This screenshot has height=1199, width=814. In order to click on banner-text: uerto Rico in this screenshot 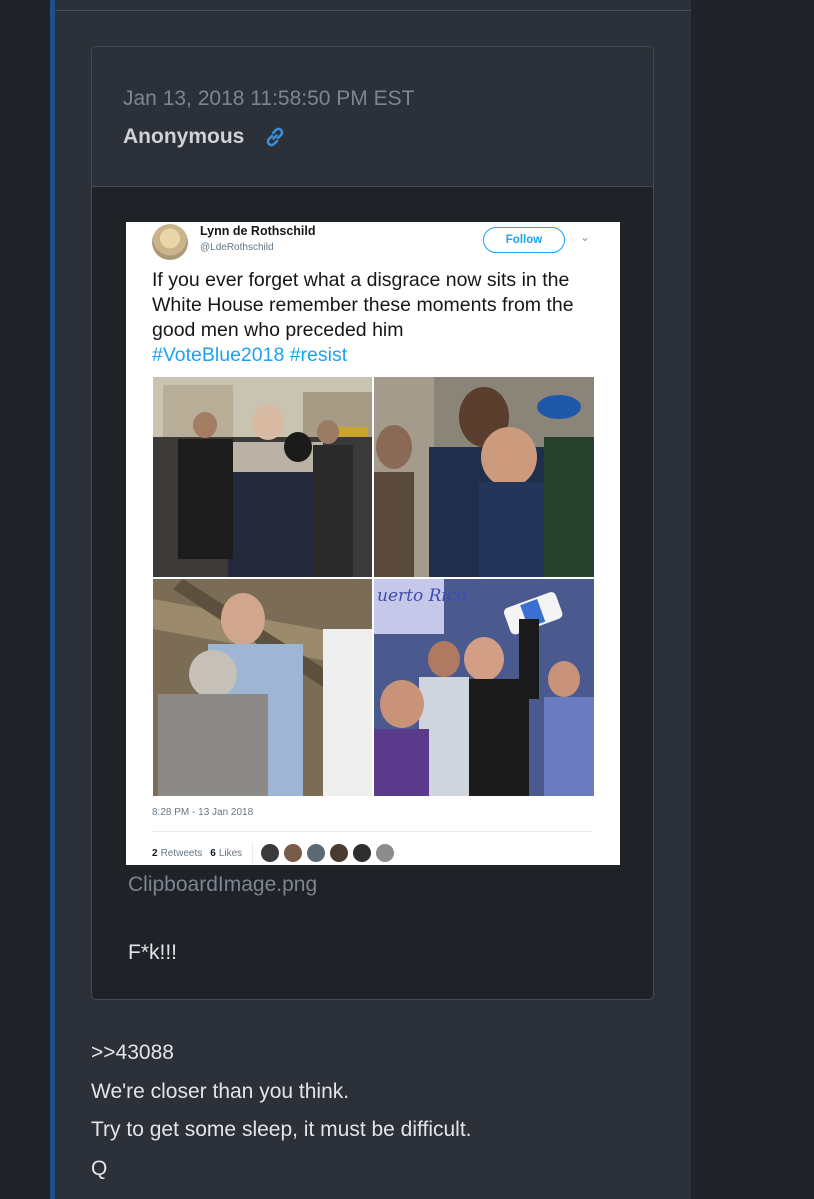, I will do `click(422, 596)`.